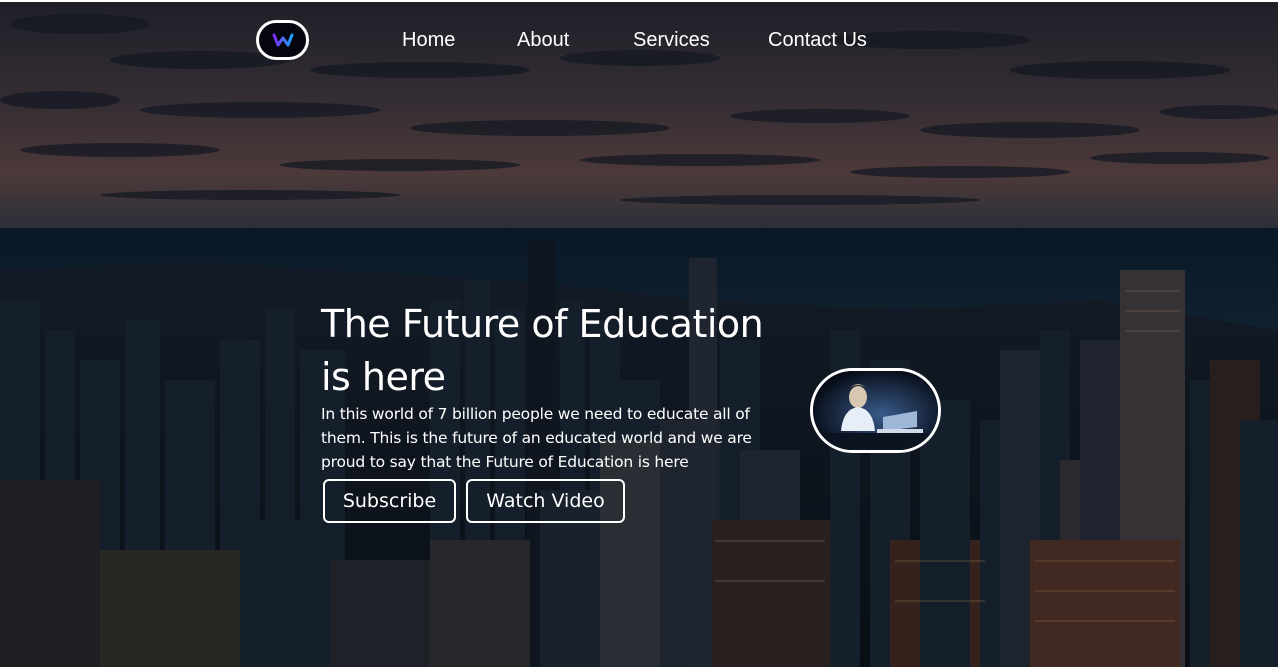 This screenshot has height=667, width=1278. What do you see at coordinates (543, 40) in the screenshot?
I see `nav-link-about: About` at bounding box center [543, 40].